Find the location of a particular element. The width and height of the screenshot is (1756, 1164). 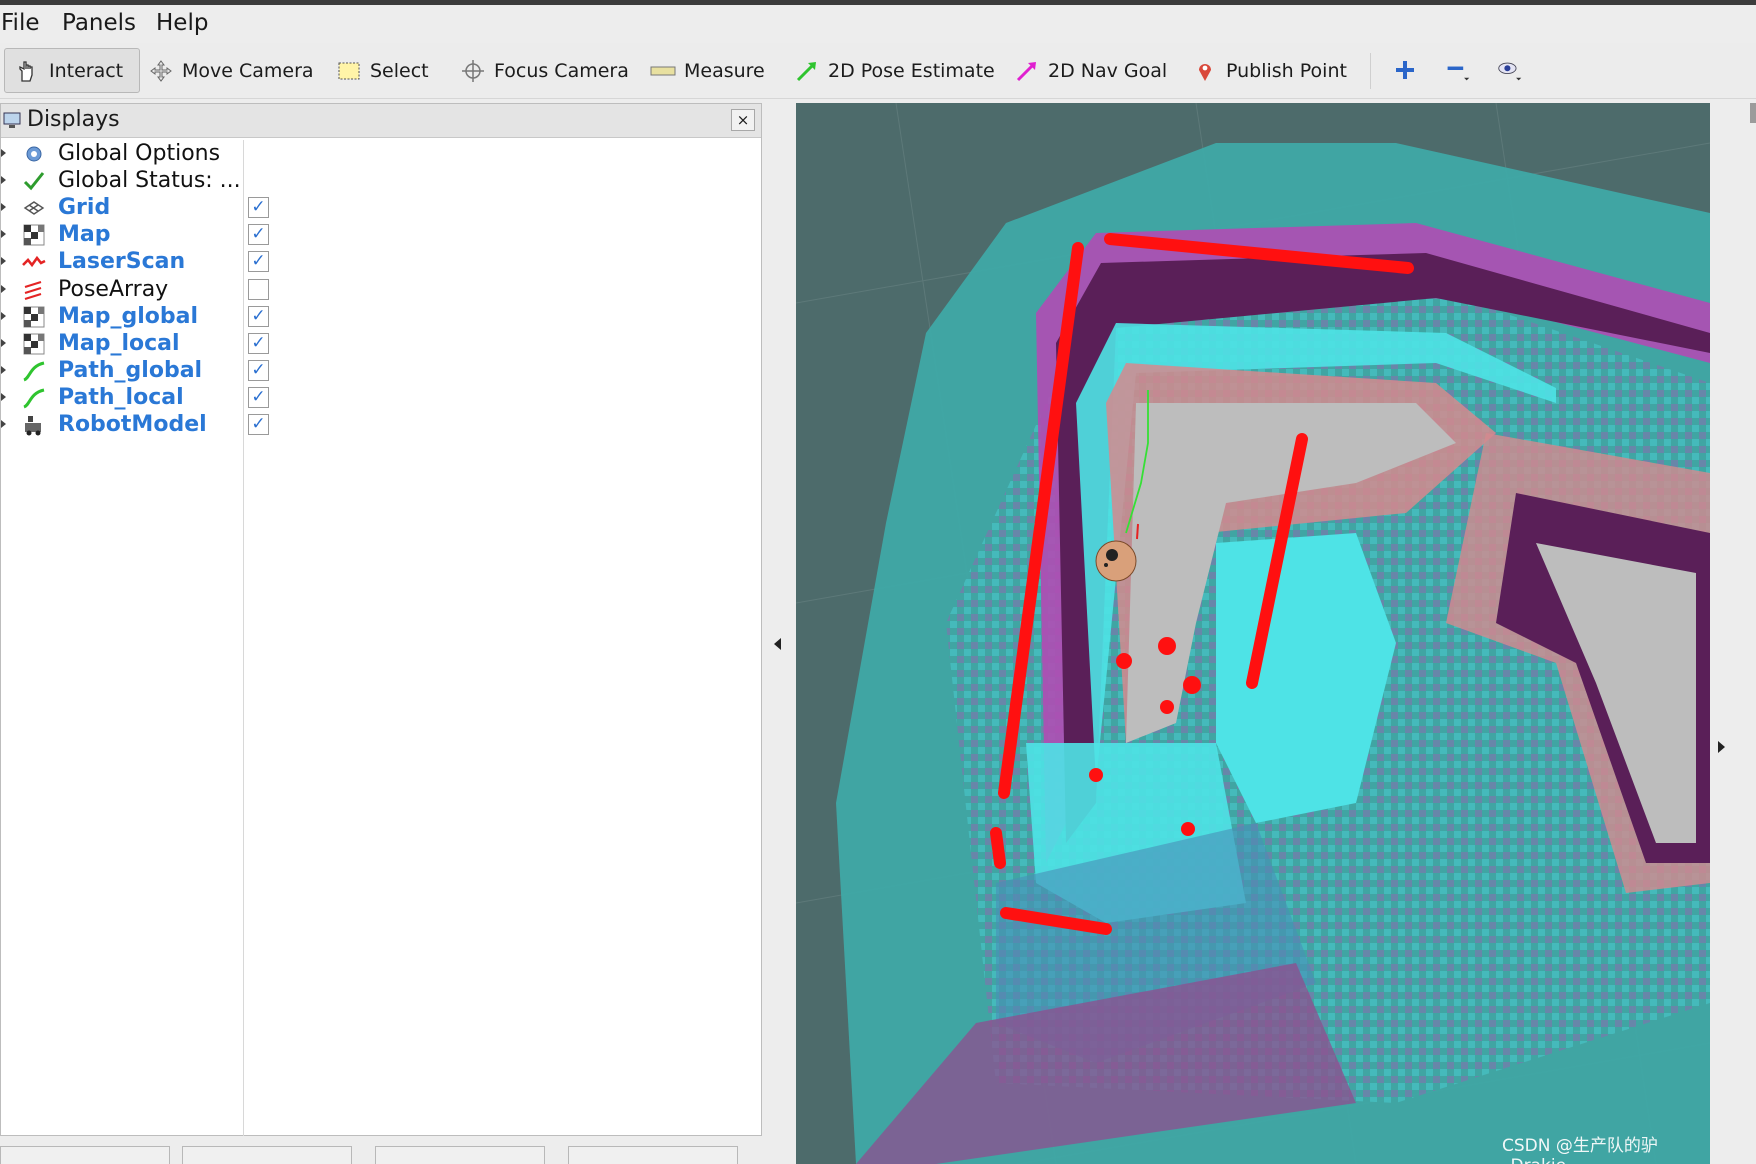

tool-move-camera: Move Camera is located at coordinates (231, 70).